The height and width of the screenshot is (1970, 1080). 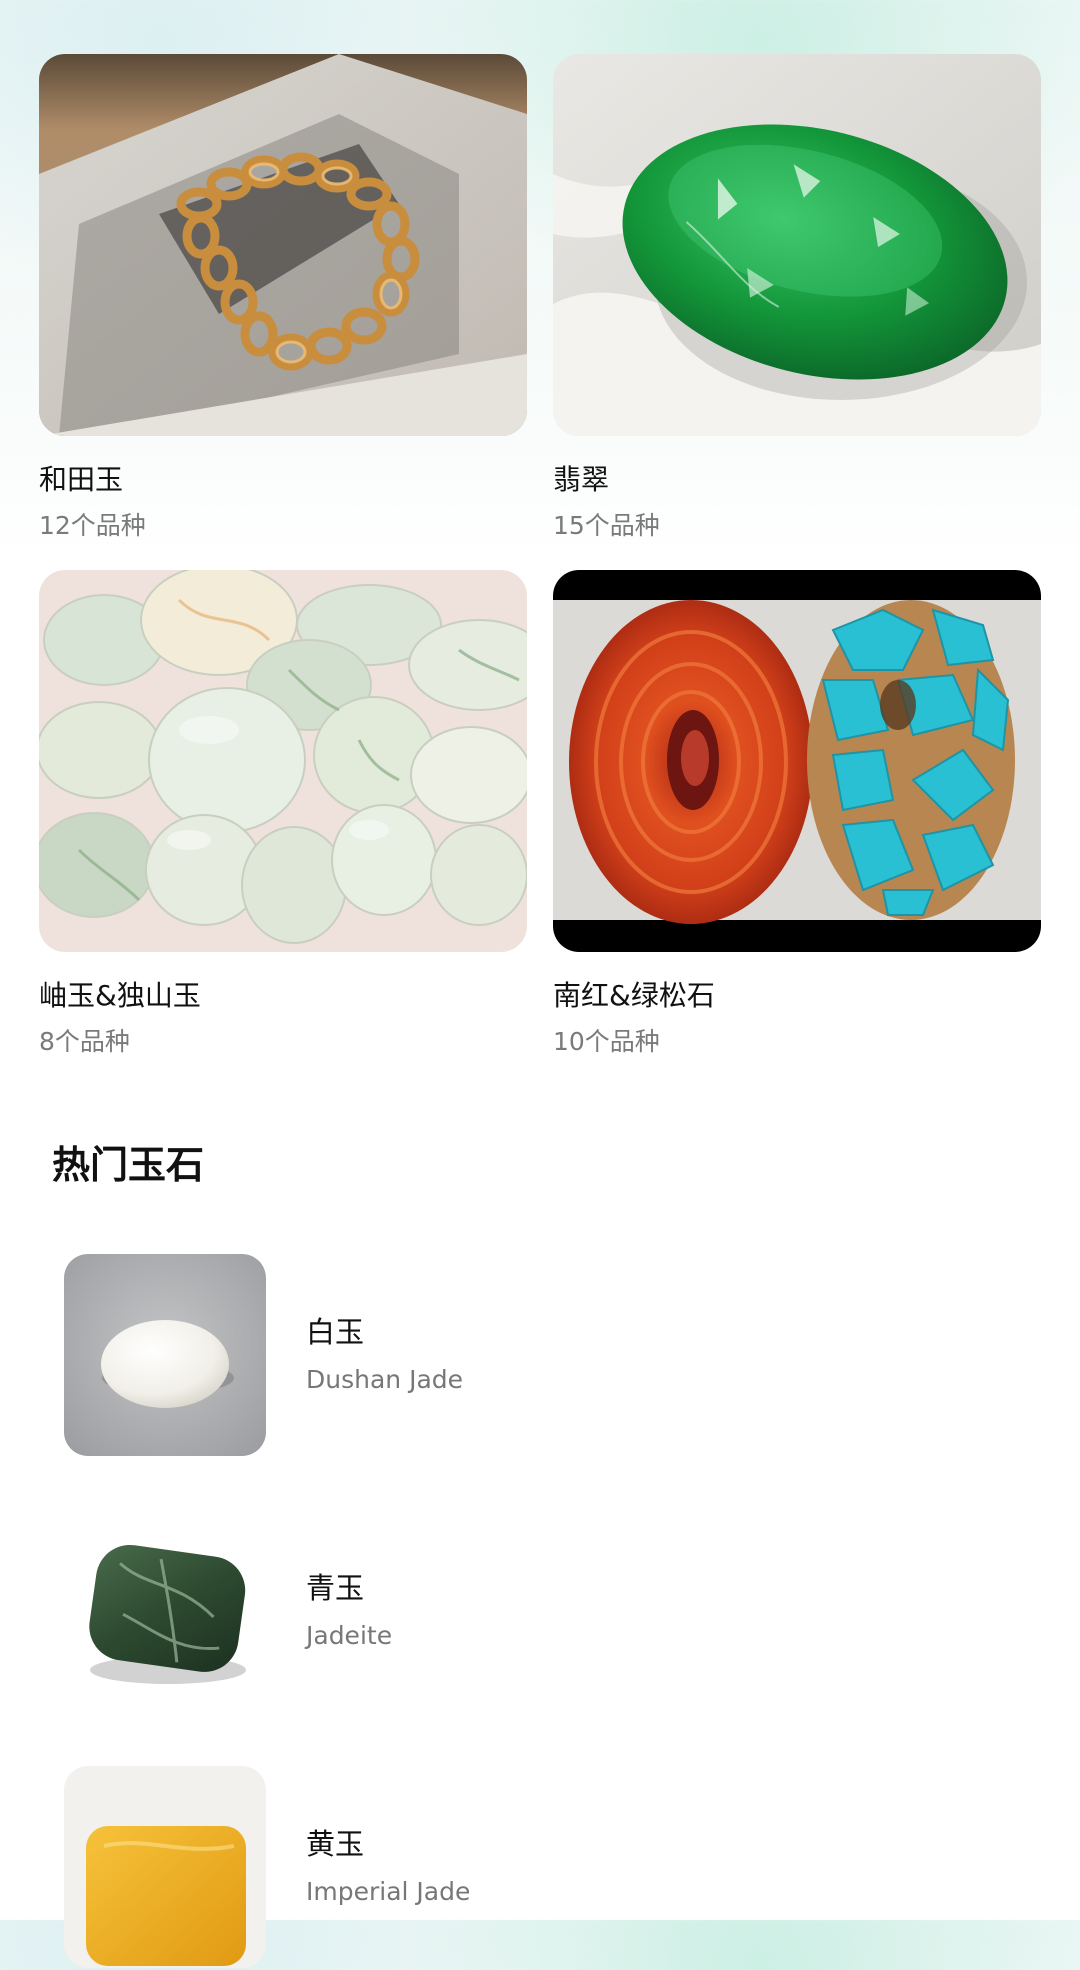 I want to click on category-card-hetian: 和田玉 12个品种, so click(x=283, y=297).